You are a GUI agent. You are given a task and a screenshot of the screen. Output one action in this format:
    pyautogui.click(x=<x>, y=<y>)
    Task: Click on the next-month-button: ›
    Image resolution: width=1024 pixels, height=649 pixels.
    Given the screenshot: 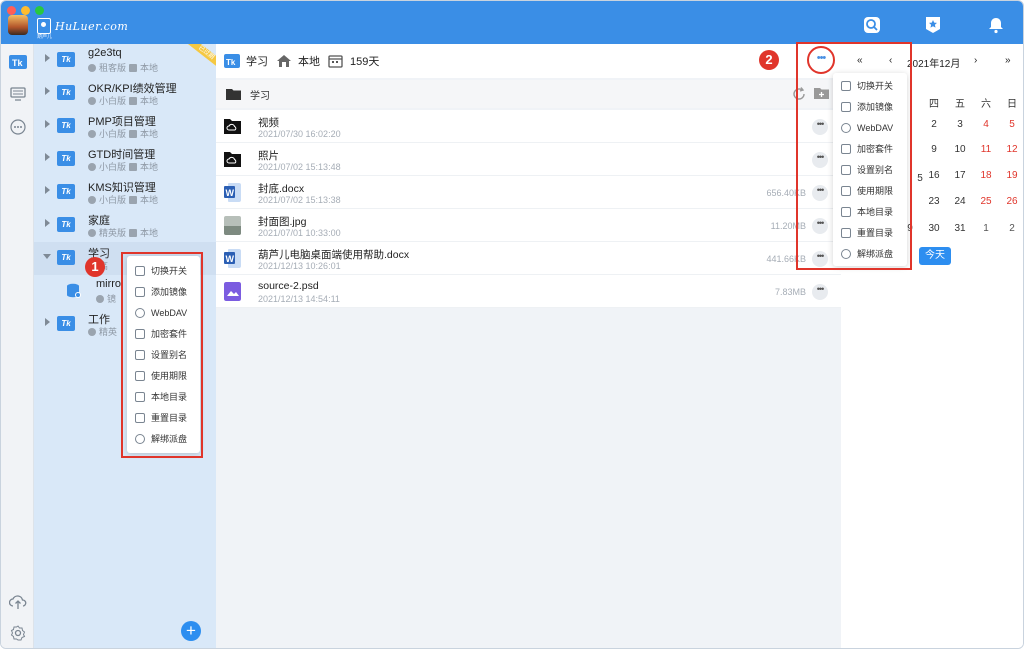 What is the action you would take?
    pyautogui.click(x=975, y=60)
    